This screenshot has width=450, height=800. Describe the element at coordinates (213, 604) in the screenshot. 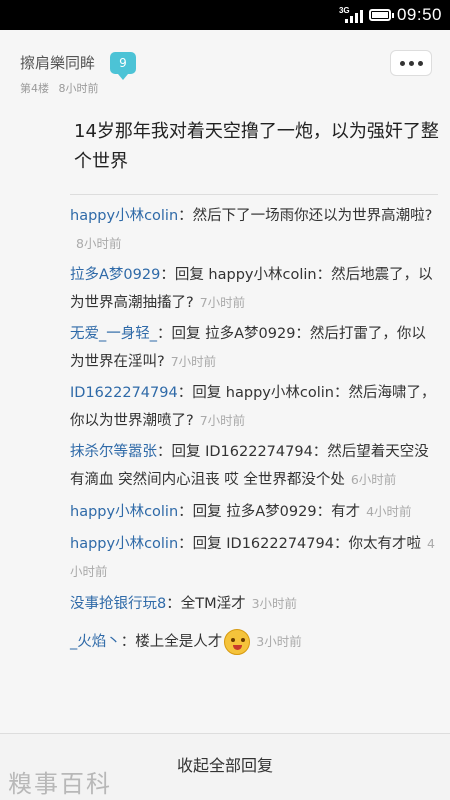

I see `reply-text: 全TM淫才` at that location.